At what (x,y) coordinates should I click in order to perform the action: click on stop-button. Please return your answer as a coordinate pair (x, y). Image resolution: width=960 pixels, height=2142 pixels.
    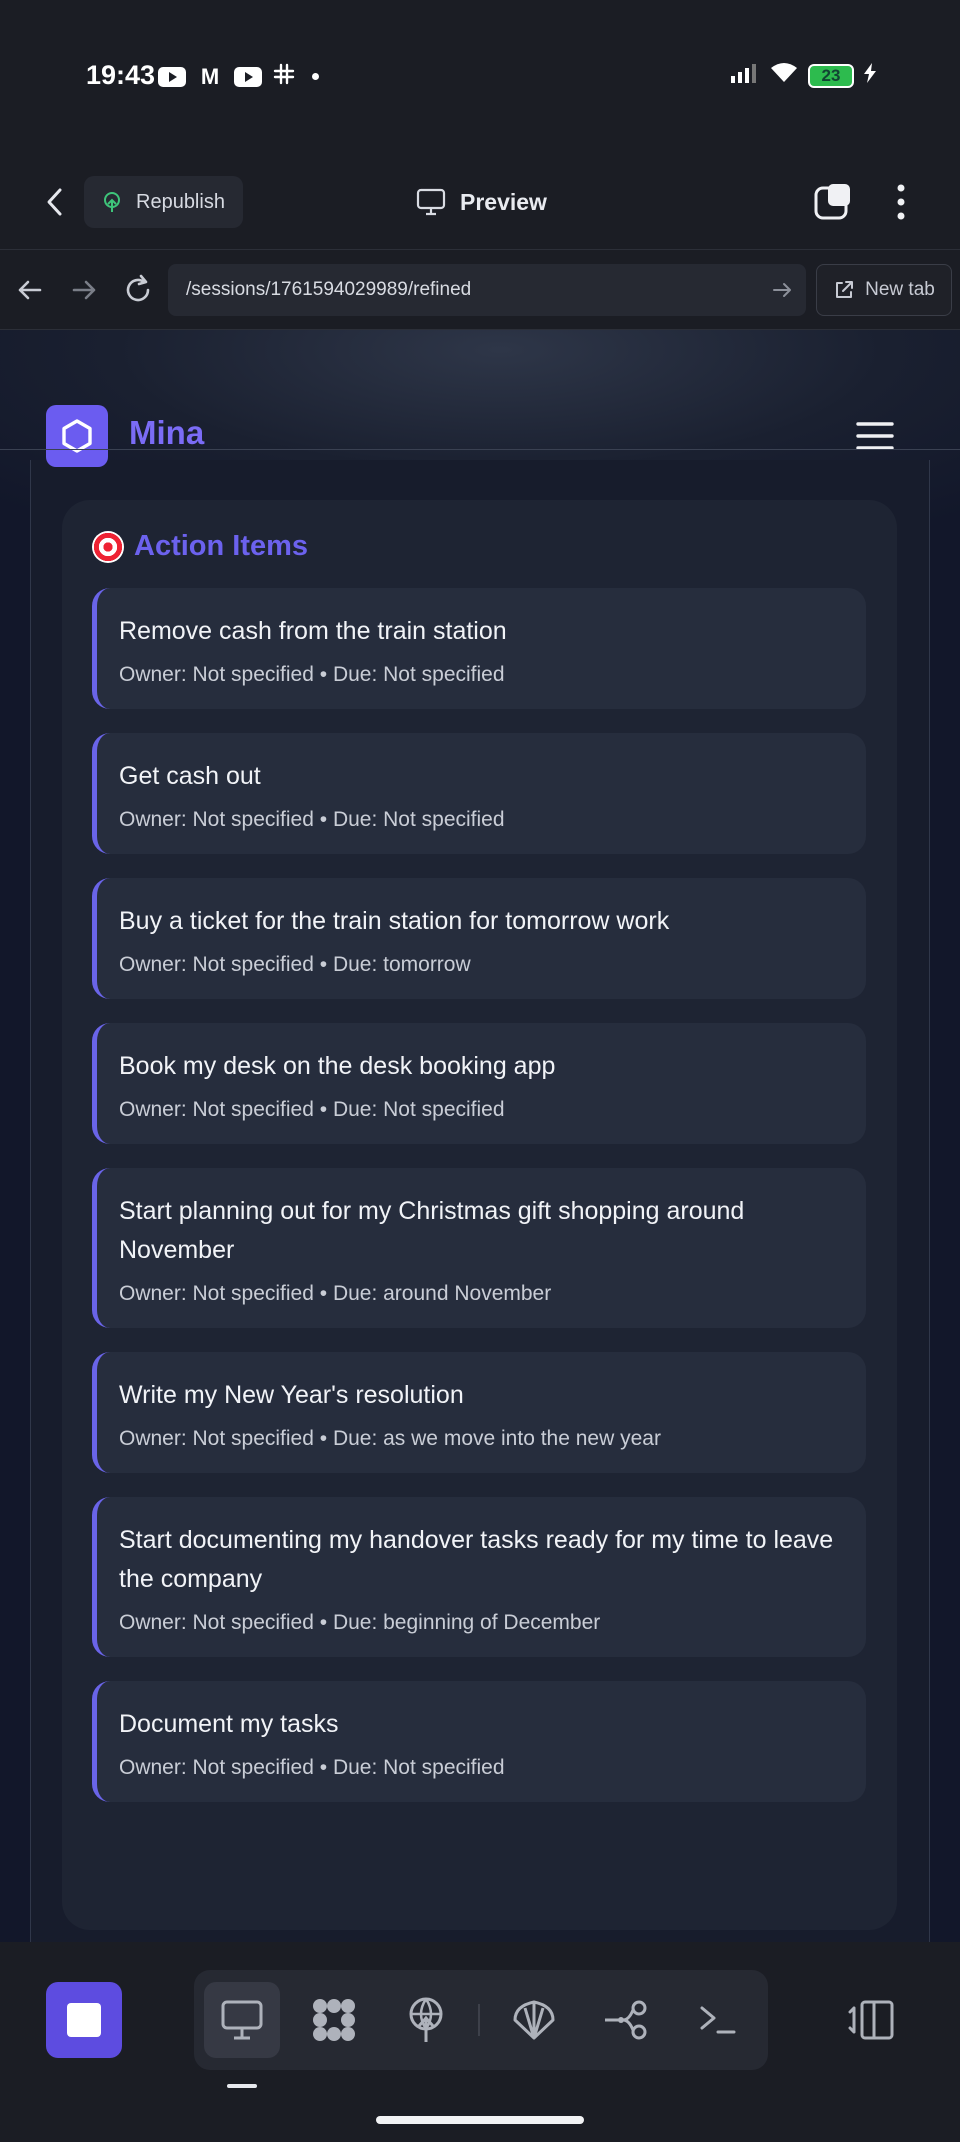
    Looking at the image, I should click on (84, 2020).